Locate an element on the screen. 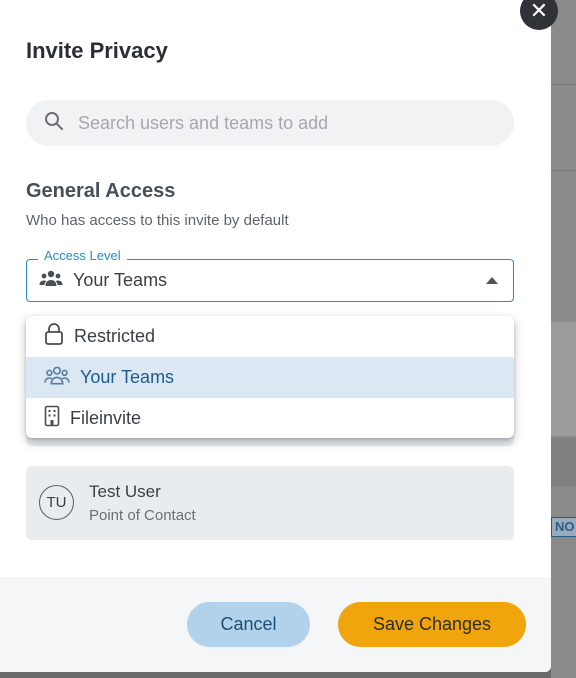 This screenshot has width=576, height=678. avatar: TU is located at coordinates (56, 502).